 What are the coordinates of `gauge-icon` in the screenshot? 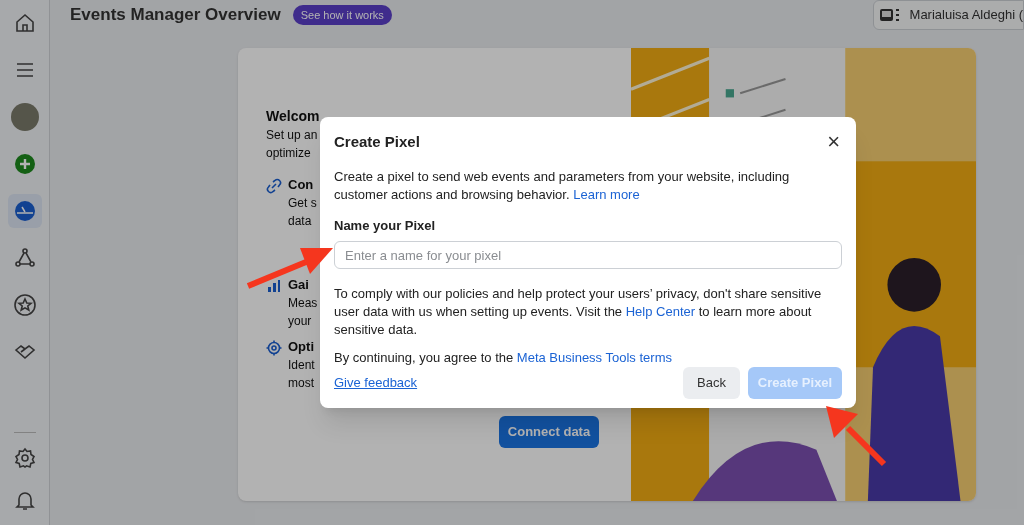 It's located at (24, 211).